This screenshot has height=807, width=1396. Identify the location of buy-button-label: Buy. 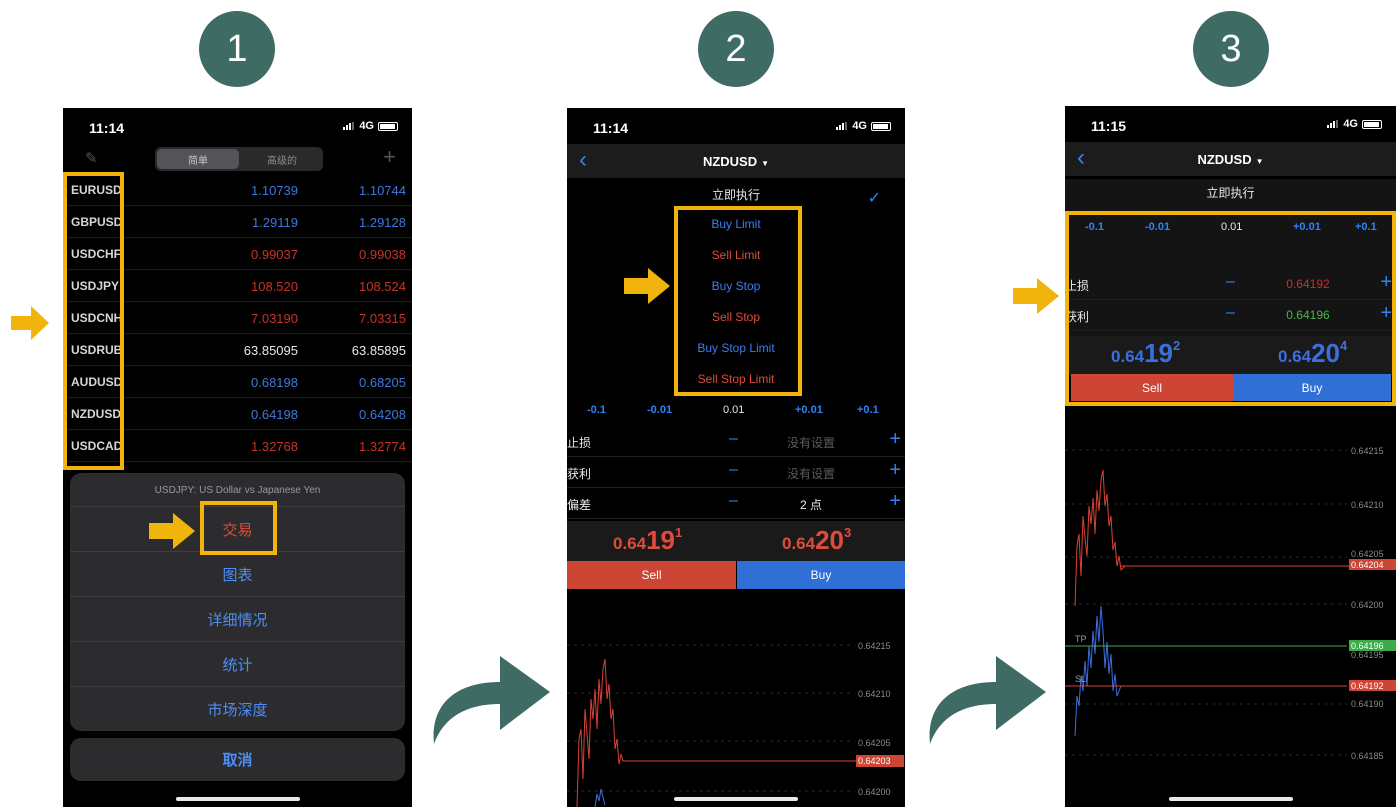
(821, 575).